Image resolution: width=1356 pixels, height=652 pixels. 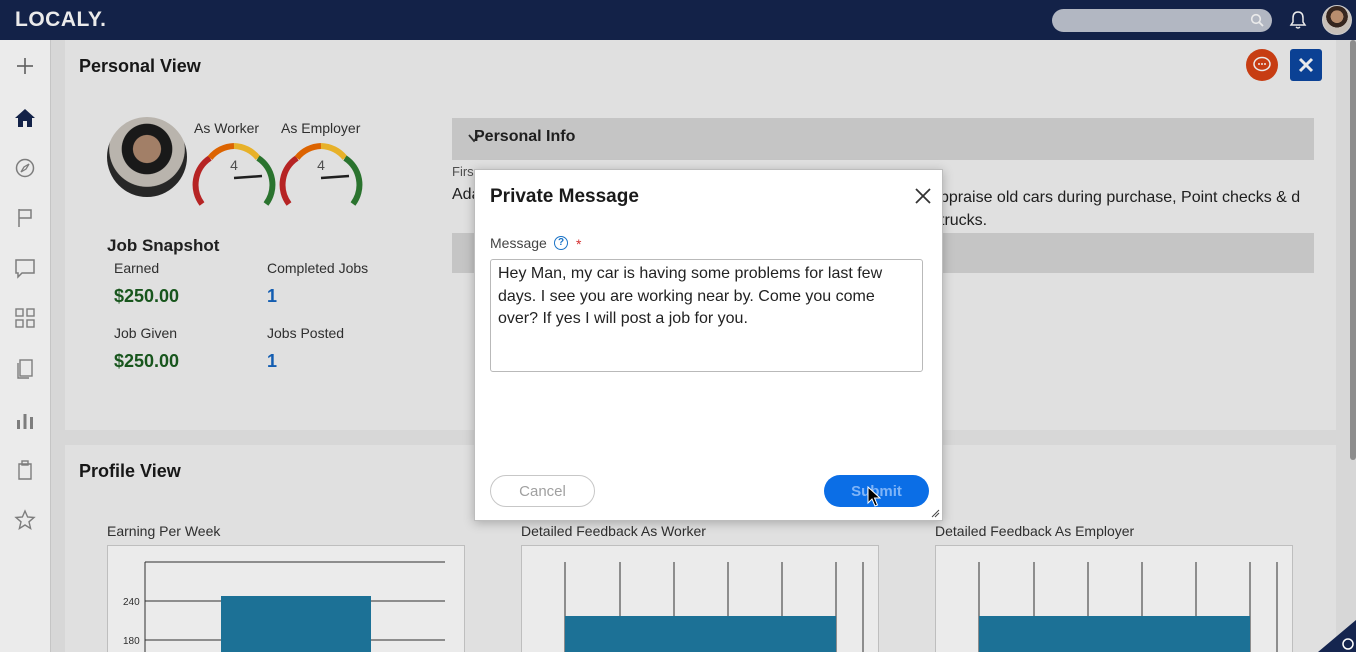 I want to click on required-marker: *, so click(x=579, y=244).